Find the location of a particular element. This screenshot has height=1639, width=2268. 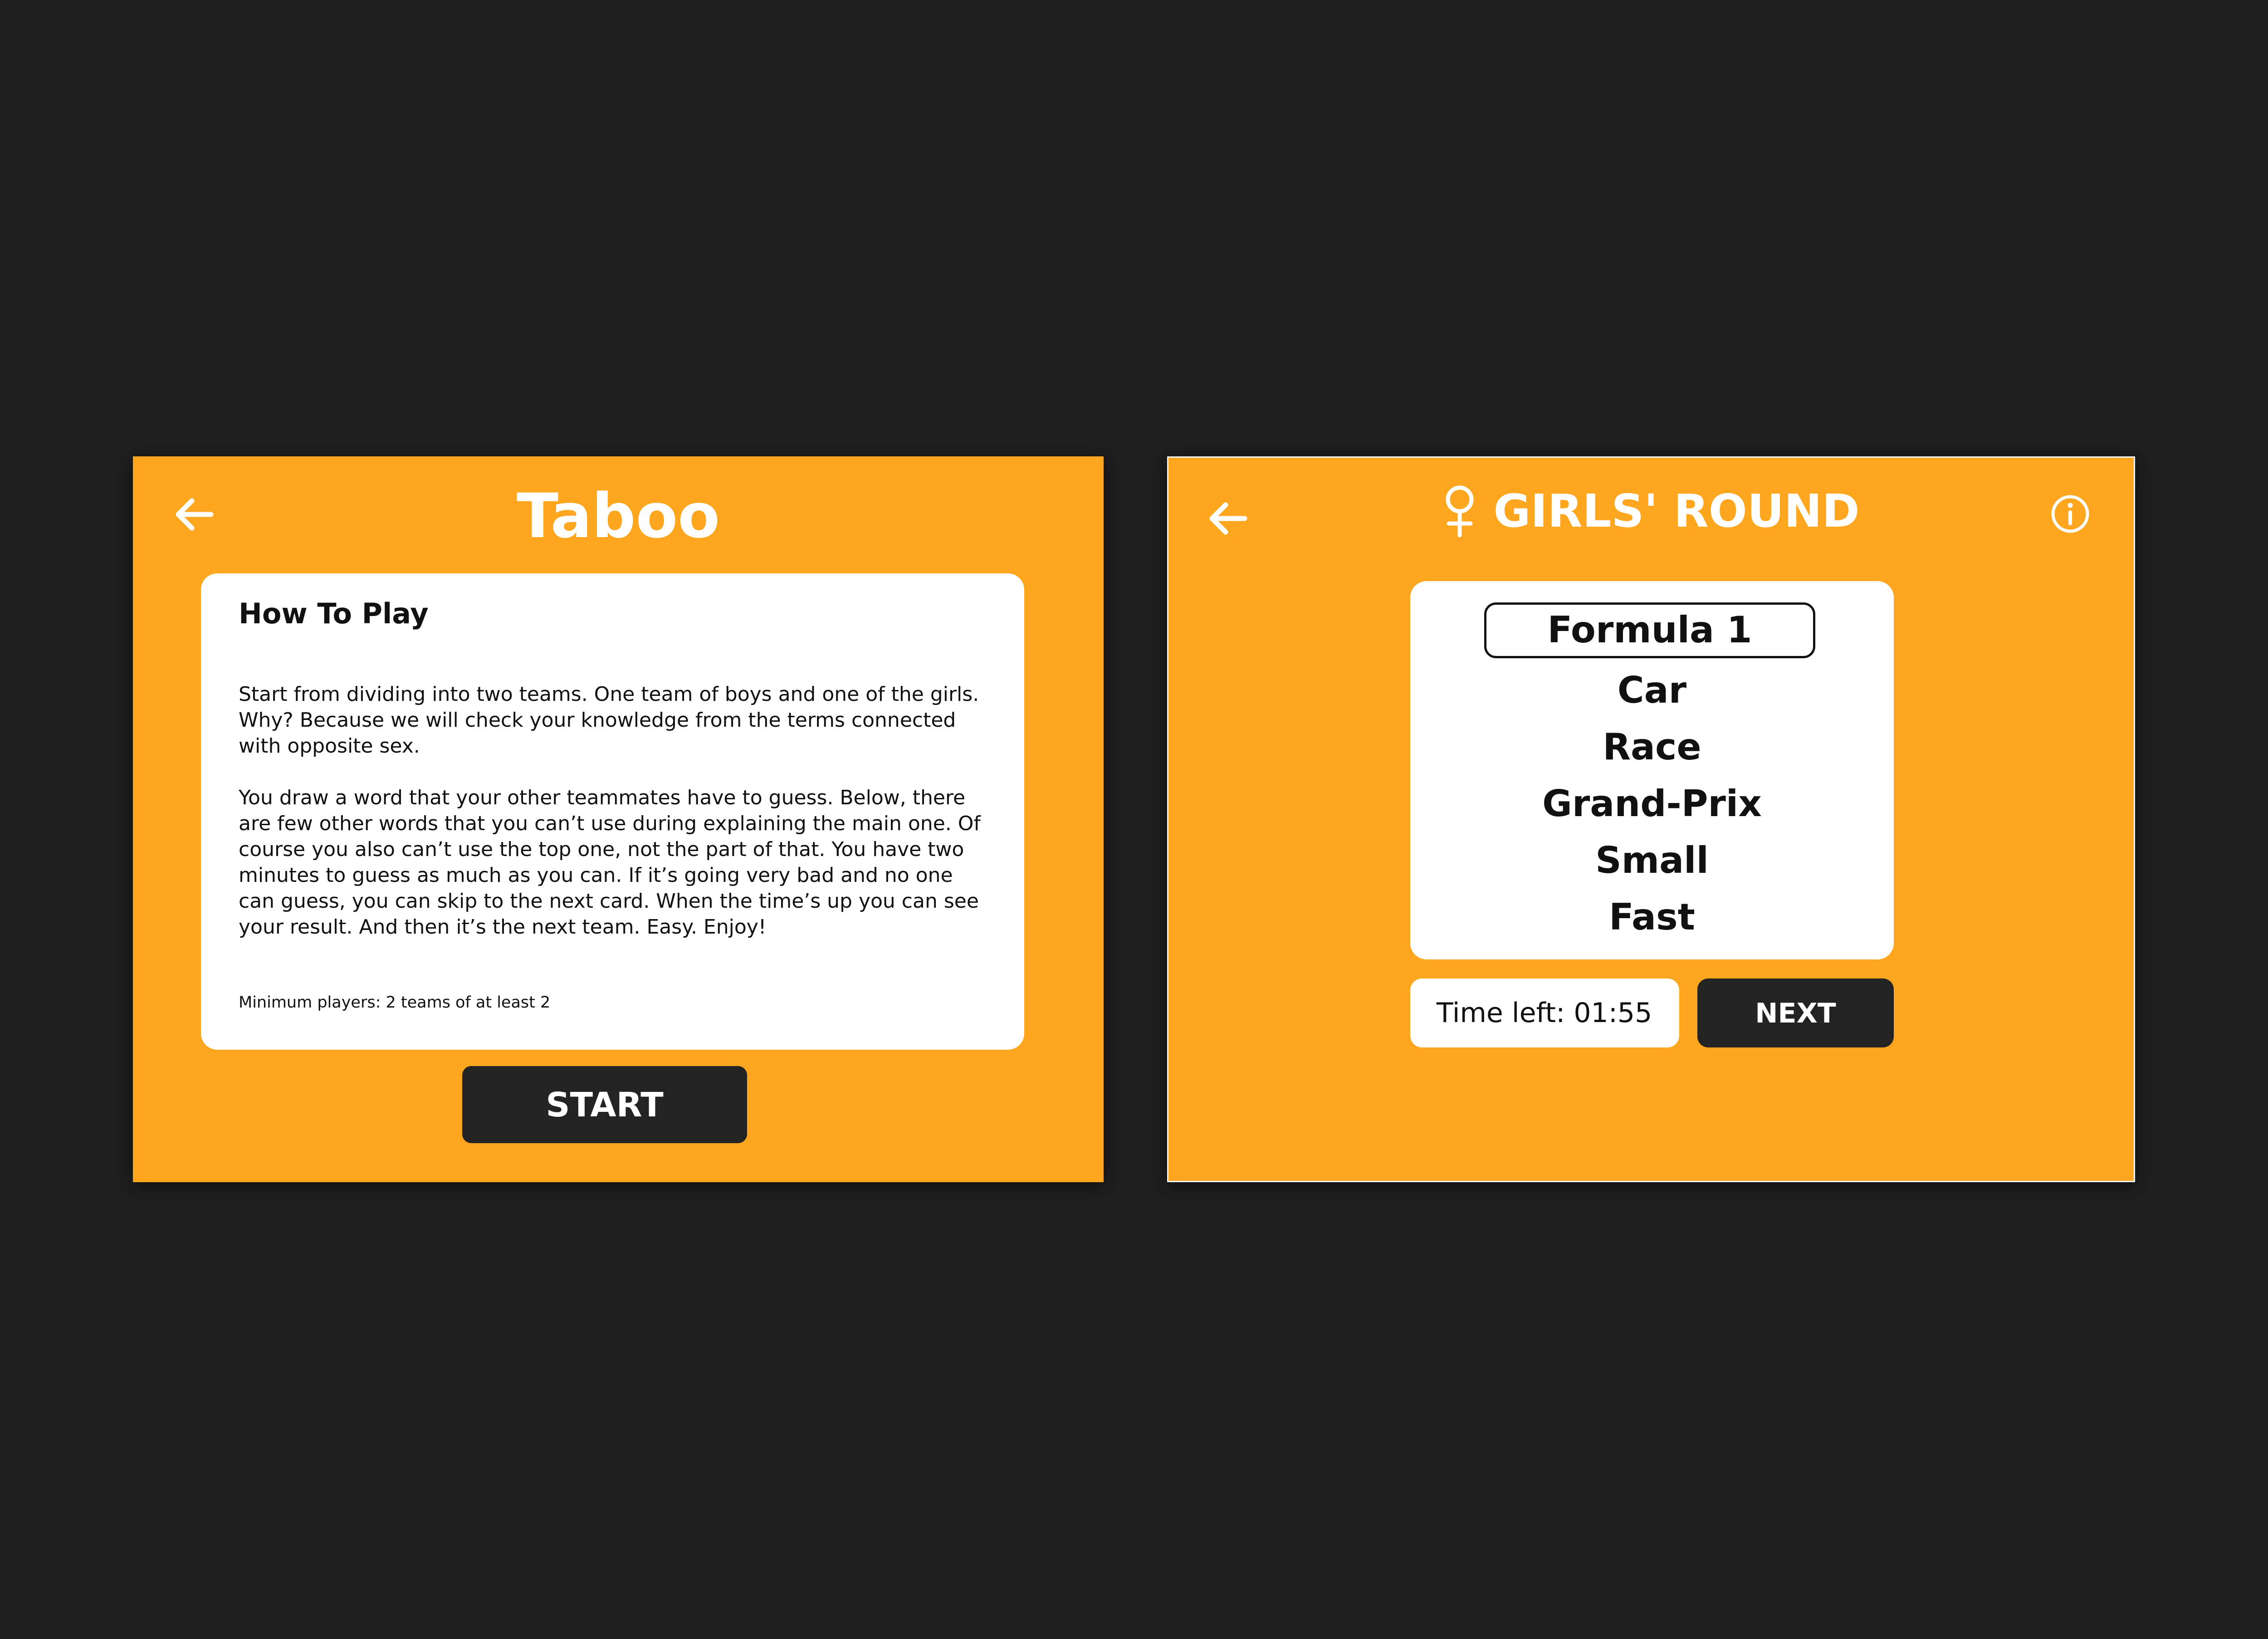

time-left-text: Time left: 01:55 is located at coordinates (1545, 1013).